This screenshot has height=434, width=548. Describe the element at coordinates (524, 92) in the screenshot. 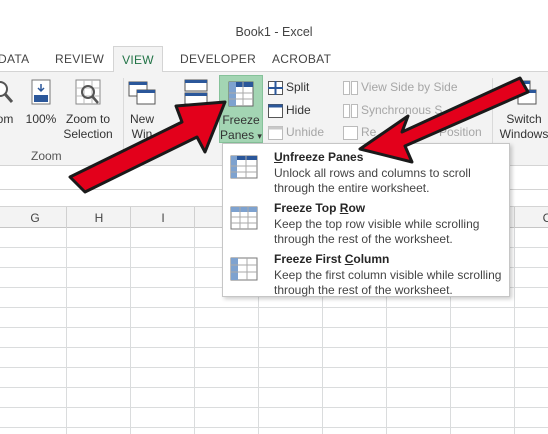

I see `switch-windows-icon` at that location.